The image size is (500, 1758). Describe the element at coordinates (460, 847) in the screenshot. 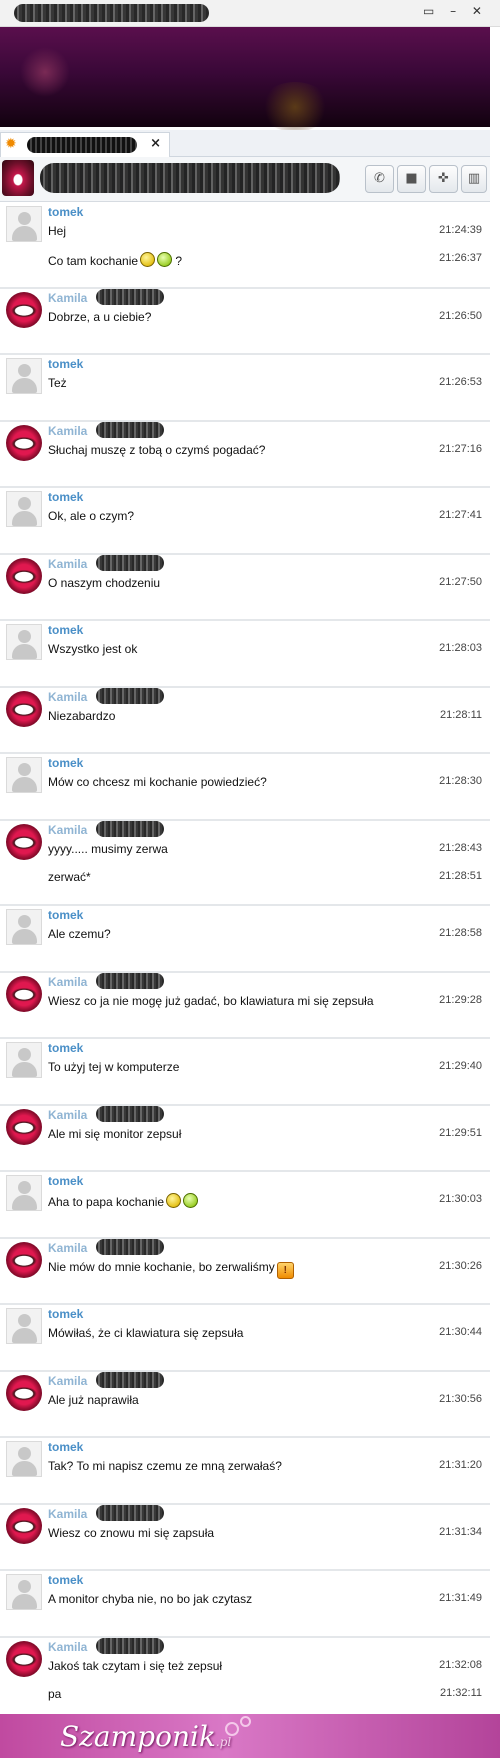

I see `message-timestamp: 21:28:43` at that location.